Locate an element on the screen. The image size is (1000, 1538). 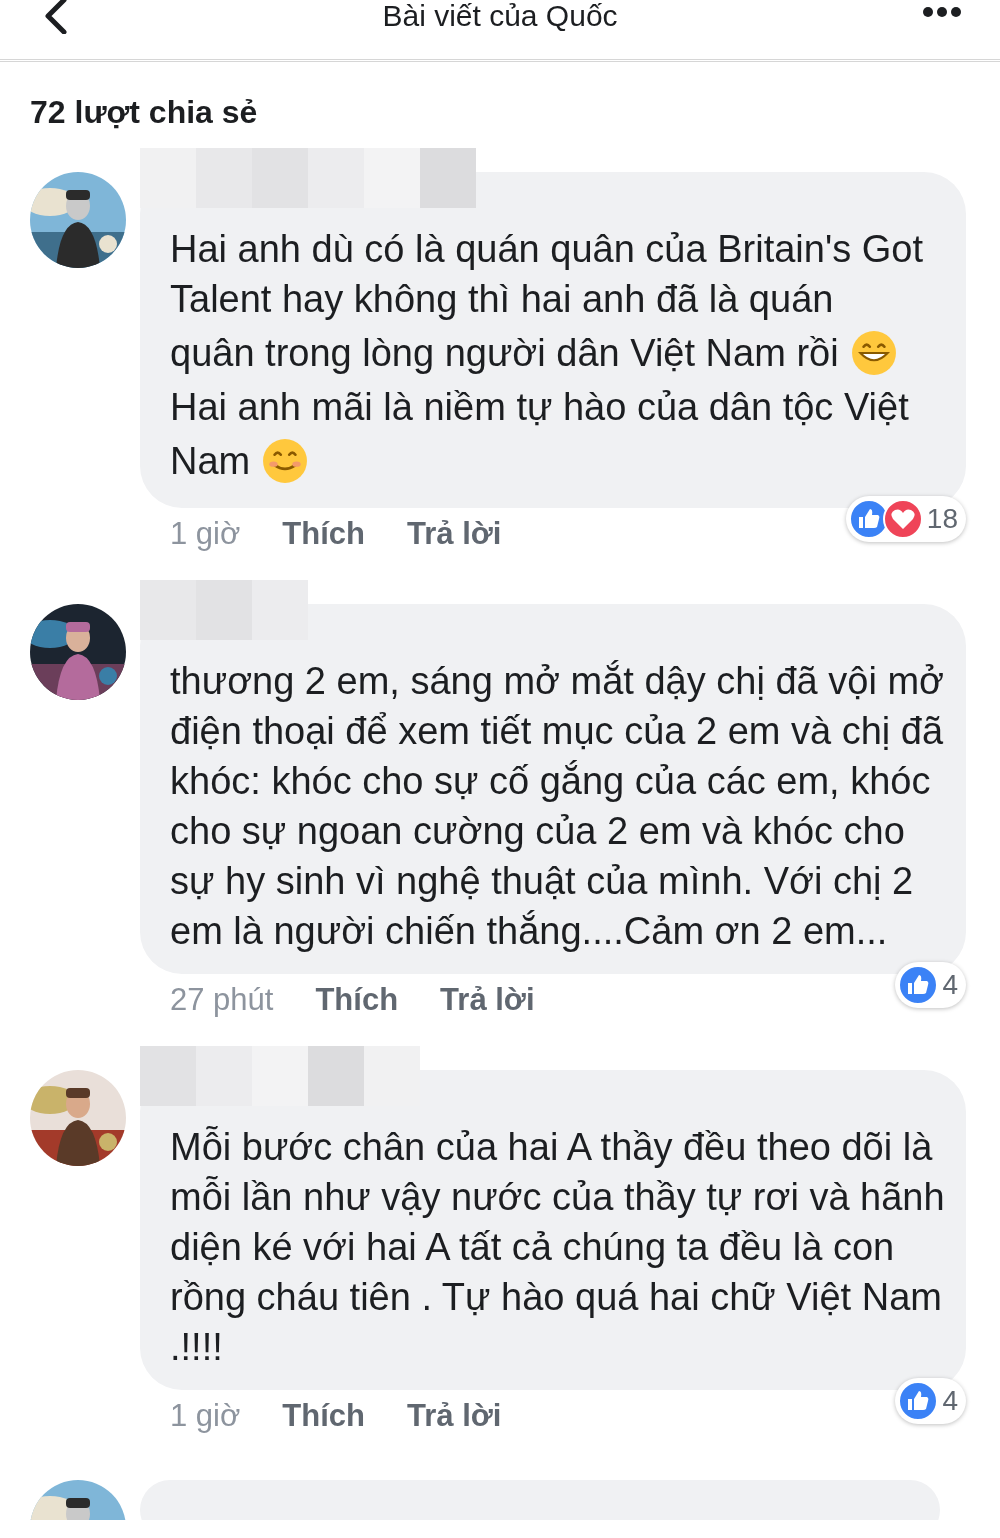
reaction-count: 18 is located at coordinates (942, 519).